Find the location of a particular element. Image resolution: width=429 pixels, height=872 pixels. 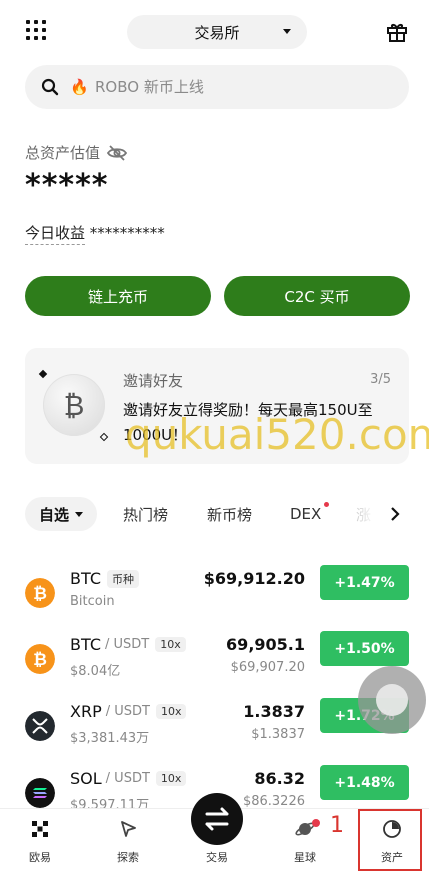

swap-arrows-icon is located at coordinates (217, 819).